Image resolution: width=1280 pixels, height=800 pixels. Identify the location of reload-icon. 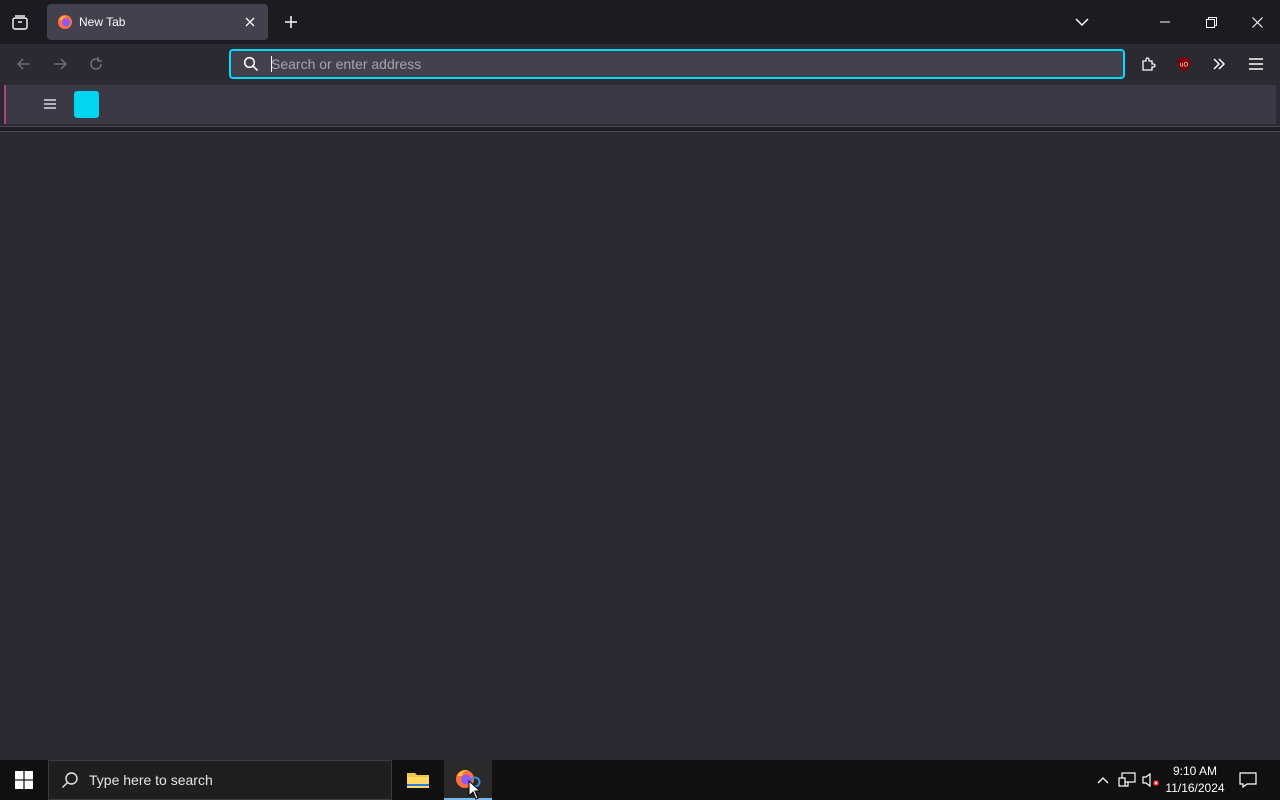
(96, 64).